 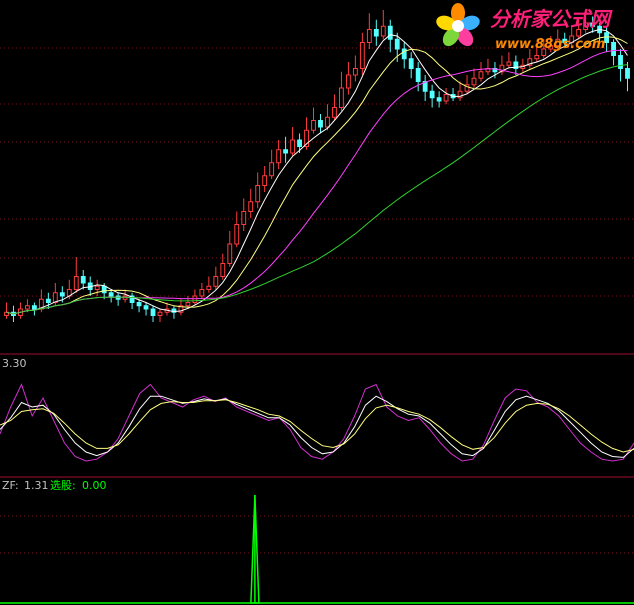 I want to click on xg-label: 选股:, so click(x=63, y=485).